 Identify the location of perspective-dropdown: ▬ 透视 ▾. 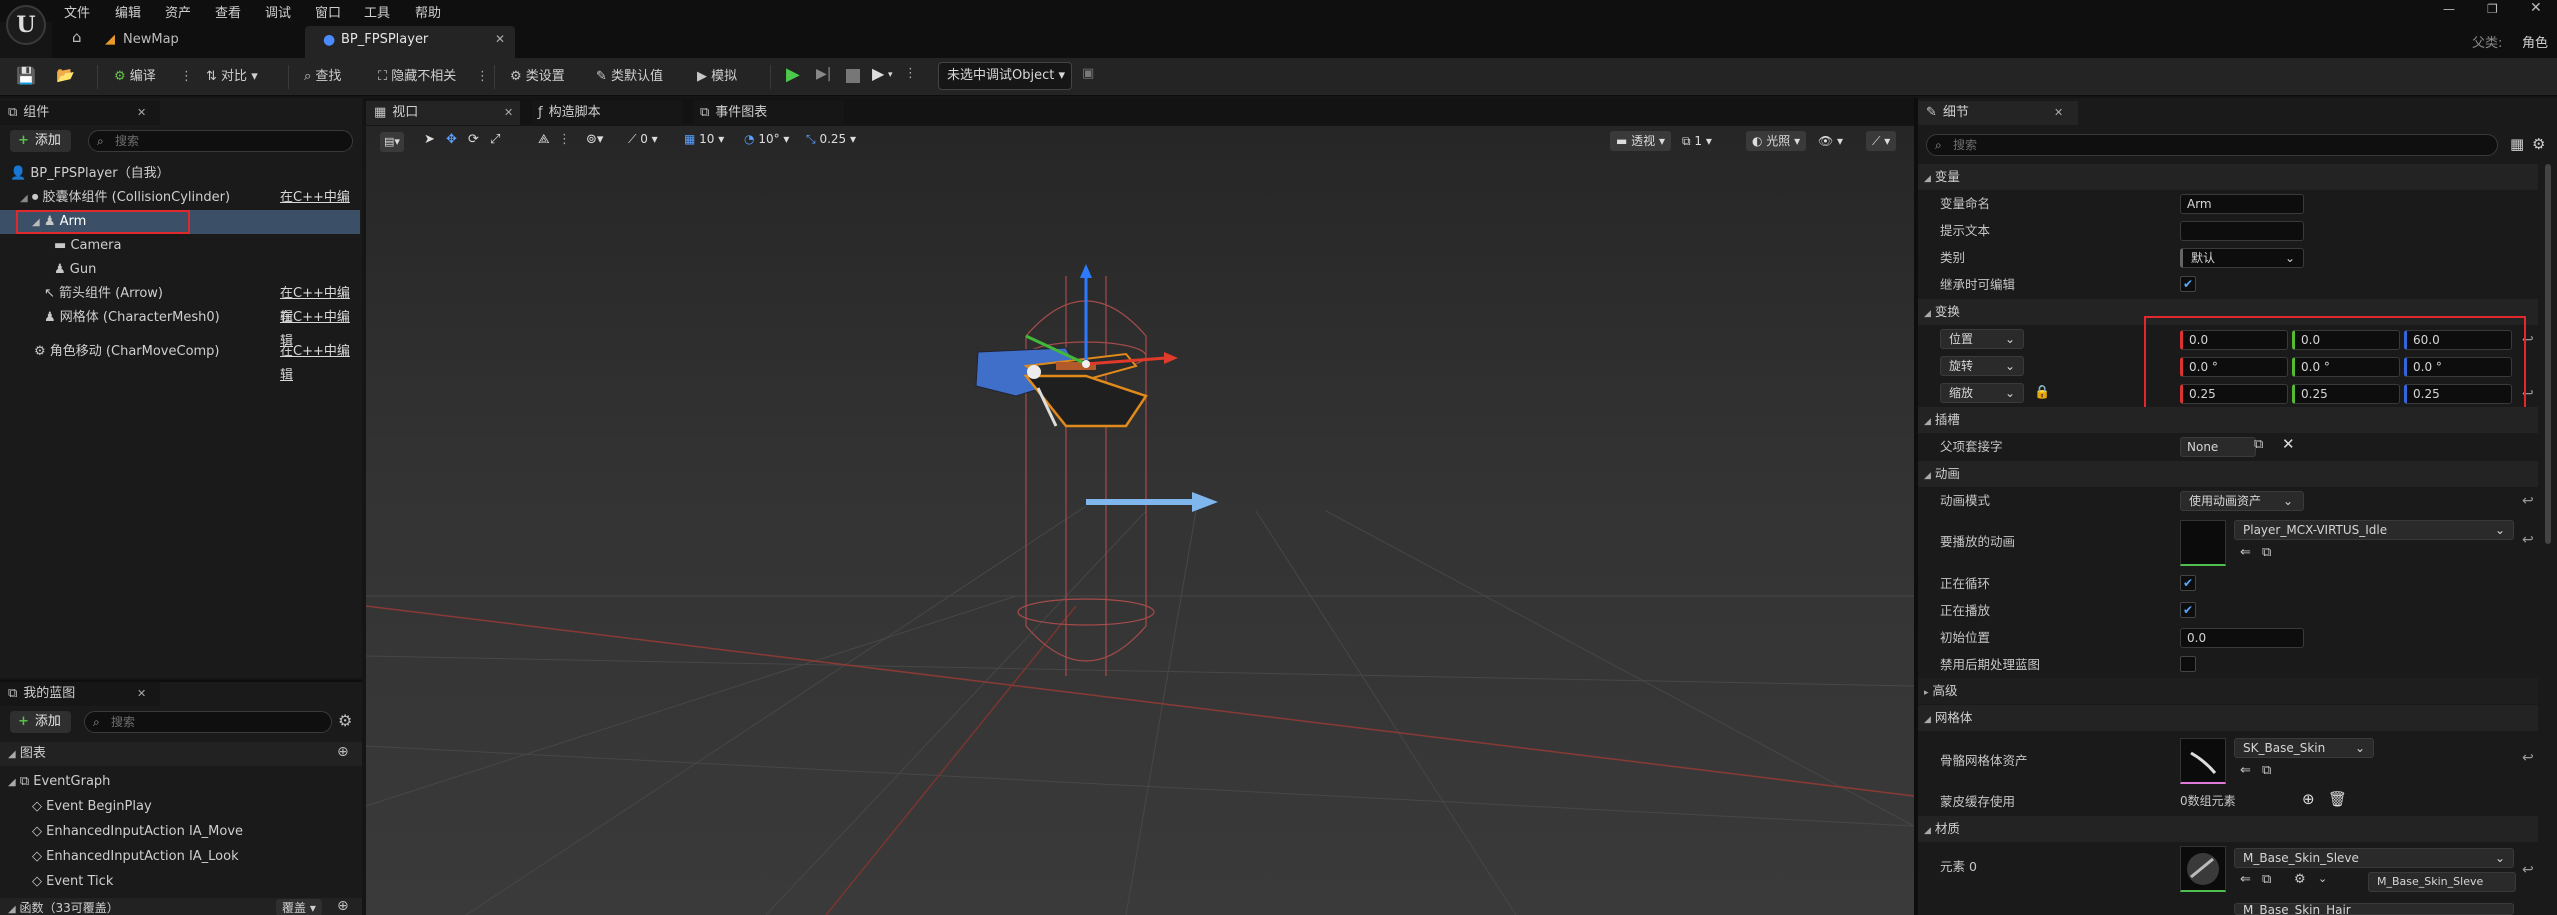
(1641, 141).